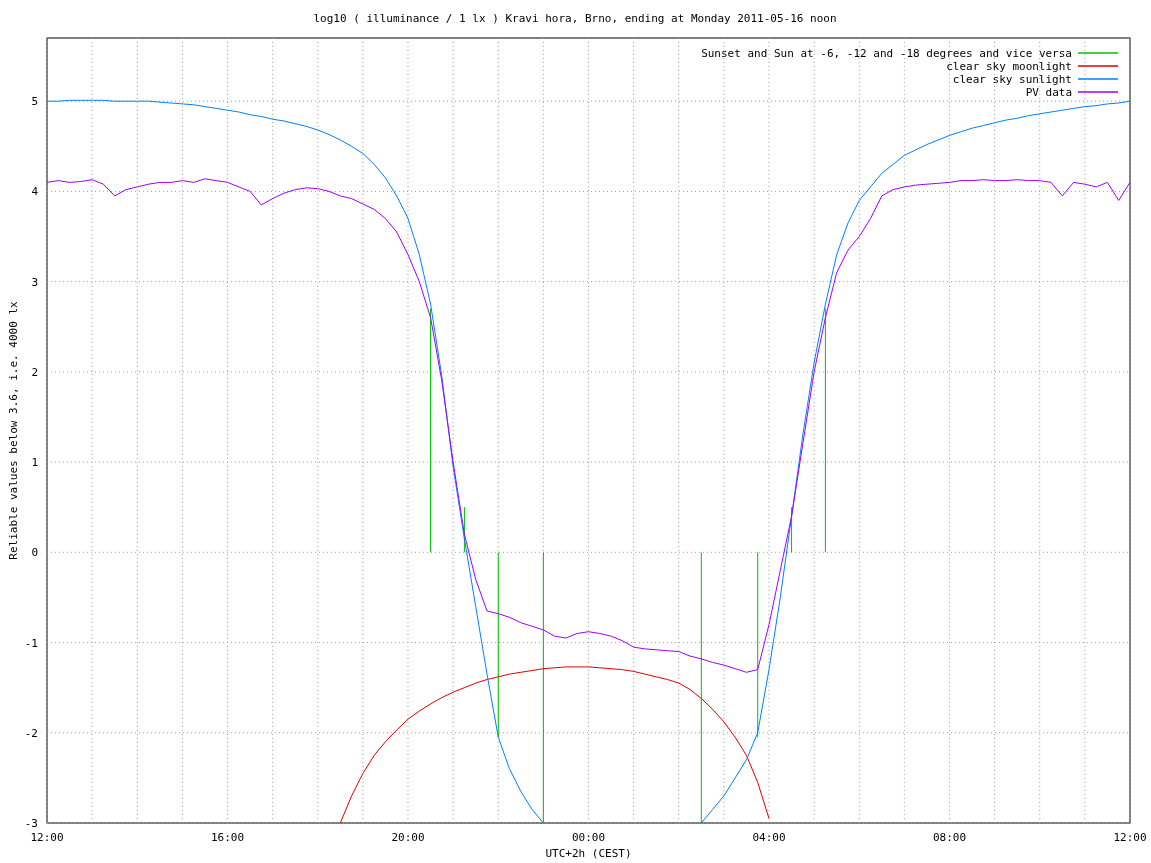 Image resolution: width=1151 pixels, height=863 pixels. Describe the element at coordinates (1012, 79) in the screenshot. I see `legend-label: clear sky sunlight` at that location.